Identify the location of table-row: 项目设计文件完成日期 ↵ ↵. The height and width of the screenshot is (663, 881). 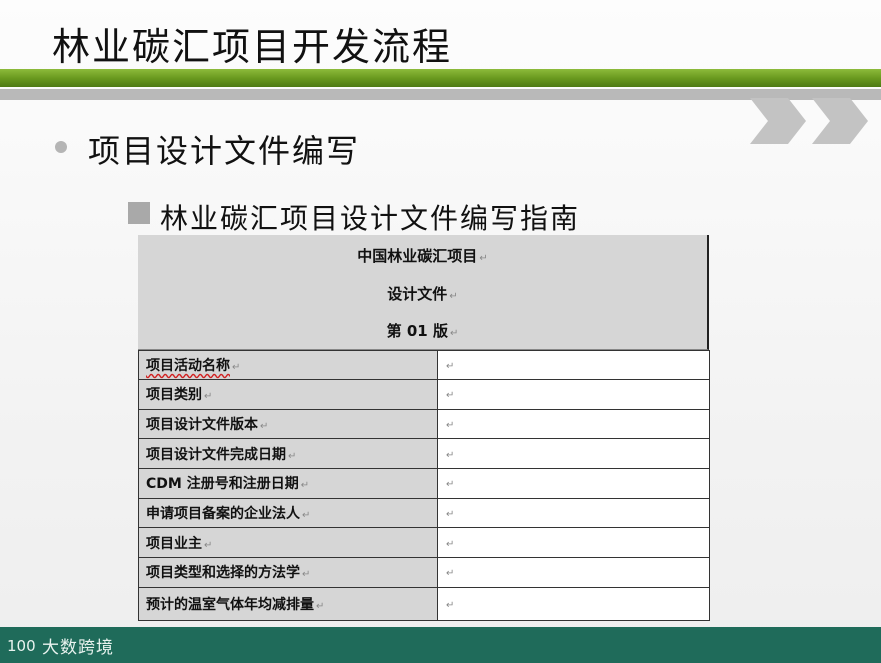
(424, 454).